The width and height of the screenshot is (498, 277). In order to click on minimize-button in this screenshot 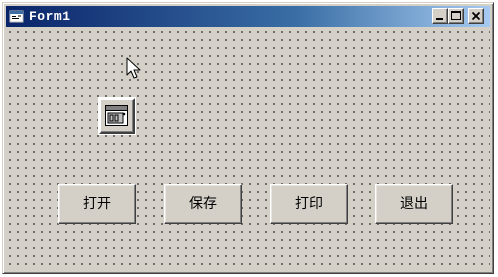, I will do `click(440, 16)`.